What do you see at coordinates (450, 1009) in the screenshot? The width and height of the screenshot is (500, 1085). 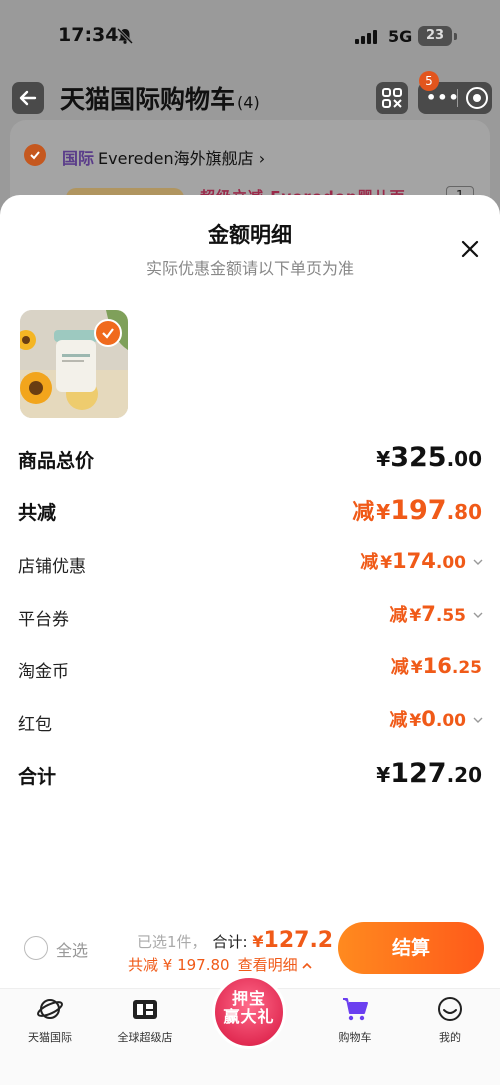 I see `smile-icon` at bounding box center [450, 1009].